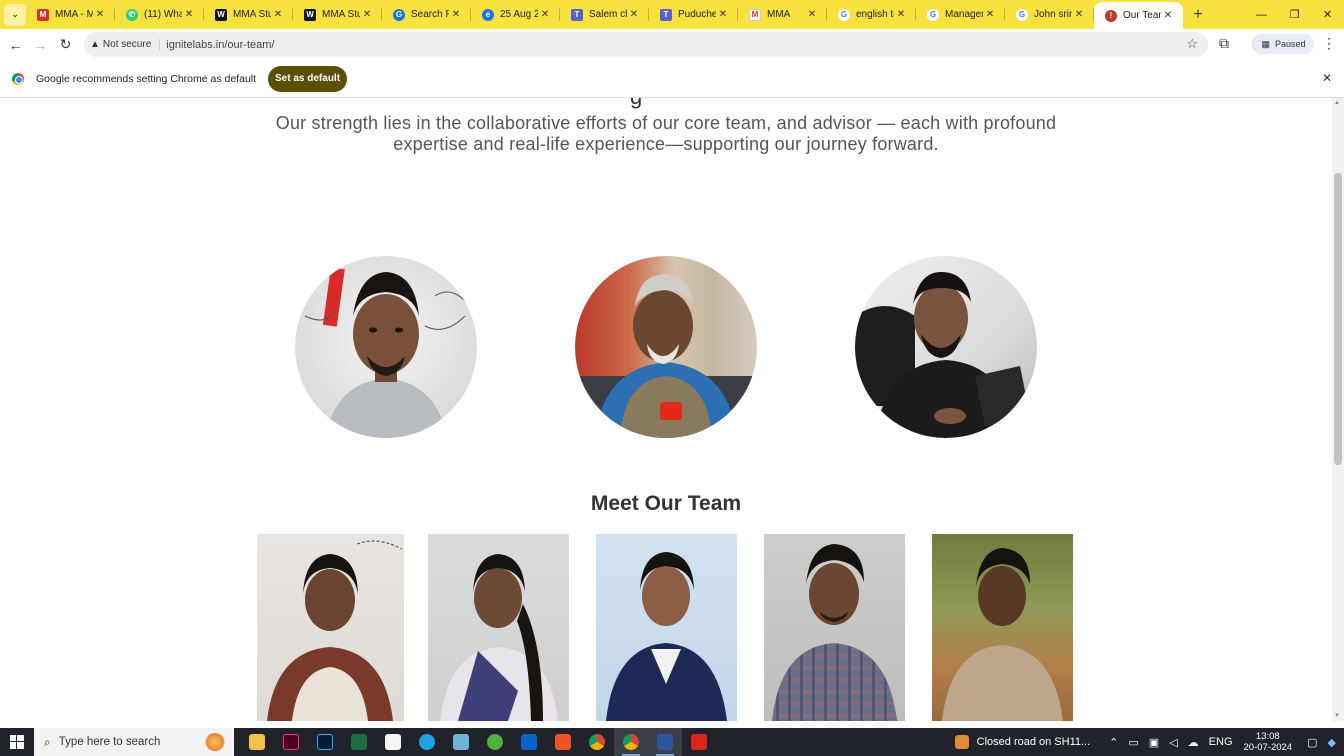 This screenshot has height=756, width=1344. I want to click on copilot-icon: ◆, so click(1332, 742).